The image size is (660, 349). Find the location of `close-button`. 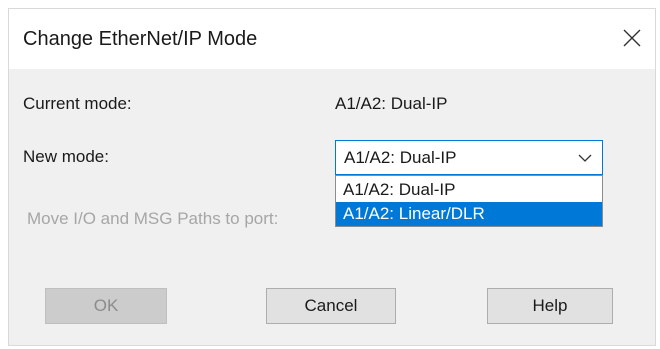

close-button is located at coordinates (632, 38).